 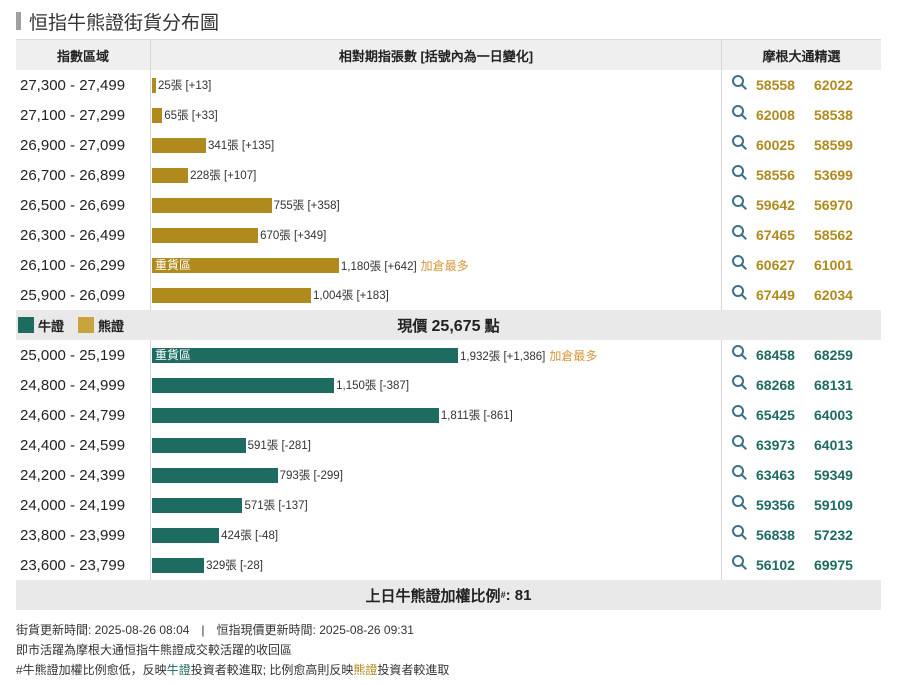 I want to click on picks-cell: 68268 68131, so click(x=801, y=385).